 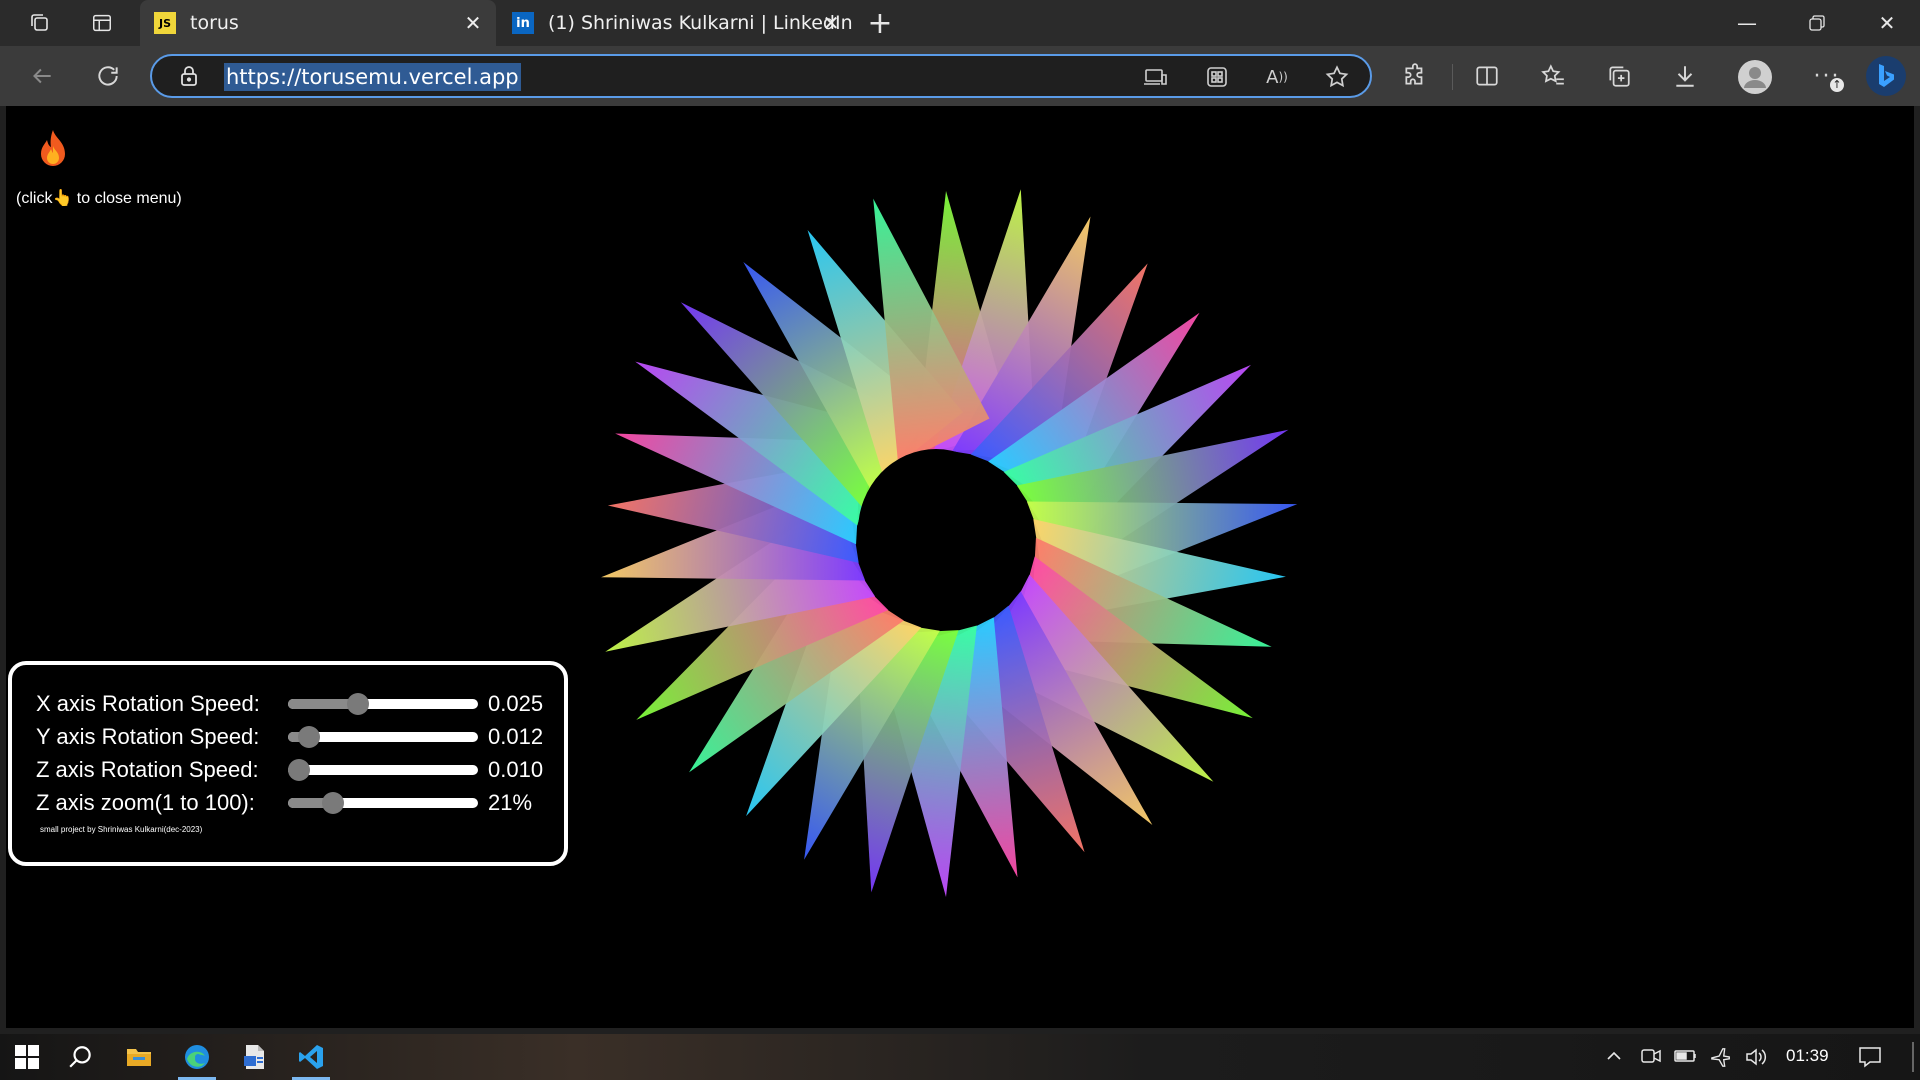 What do you see at coordinates (1155, 77) in the screenshot?
I see `app-available-icon` at bounding box center [1155, 77].